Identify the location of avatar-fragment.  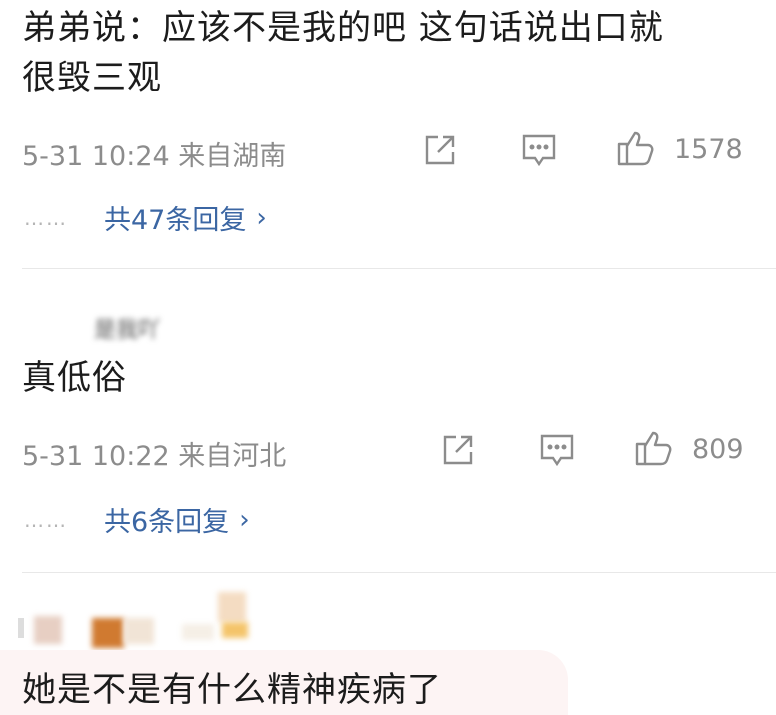
(21, 628).